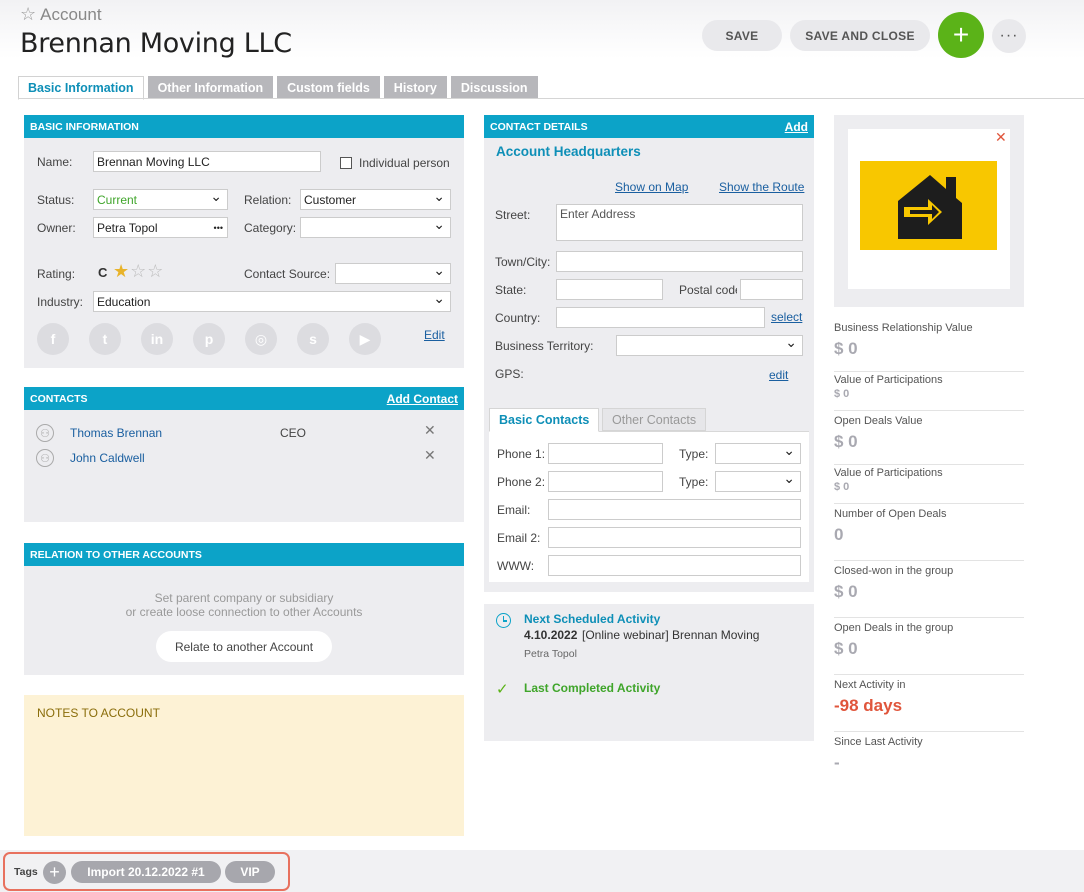 This screenshot has width=1084, height=892. Describe the element at coordinates (375, 199) in the screenshot. I see `relation-select: Customer` at that location.